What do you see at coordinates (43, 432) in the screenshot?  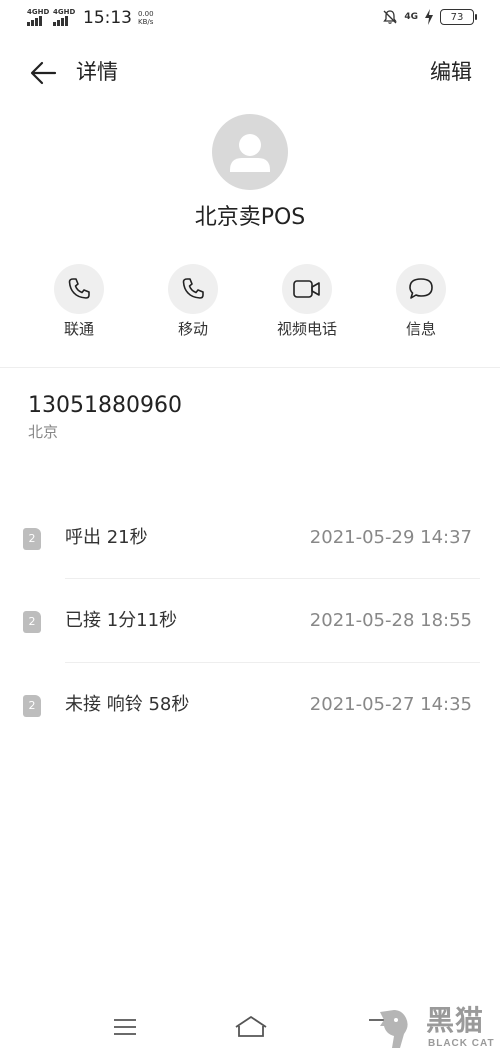 I see `phone-region: 北京` at bounding box center [43, 432].